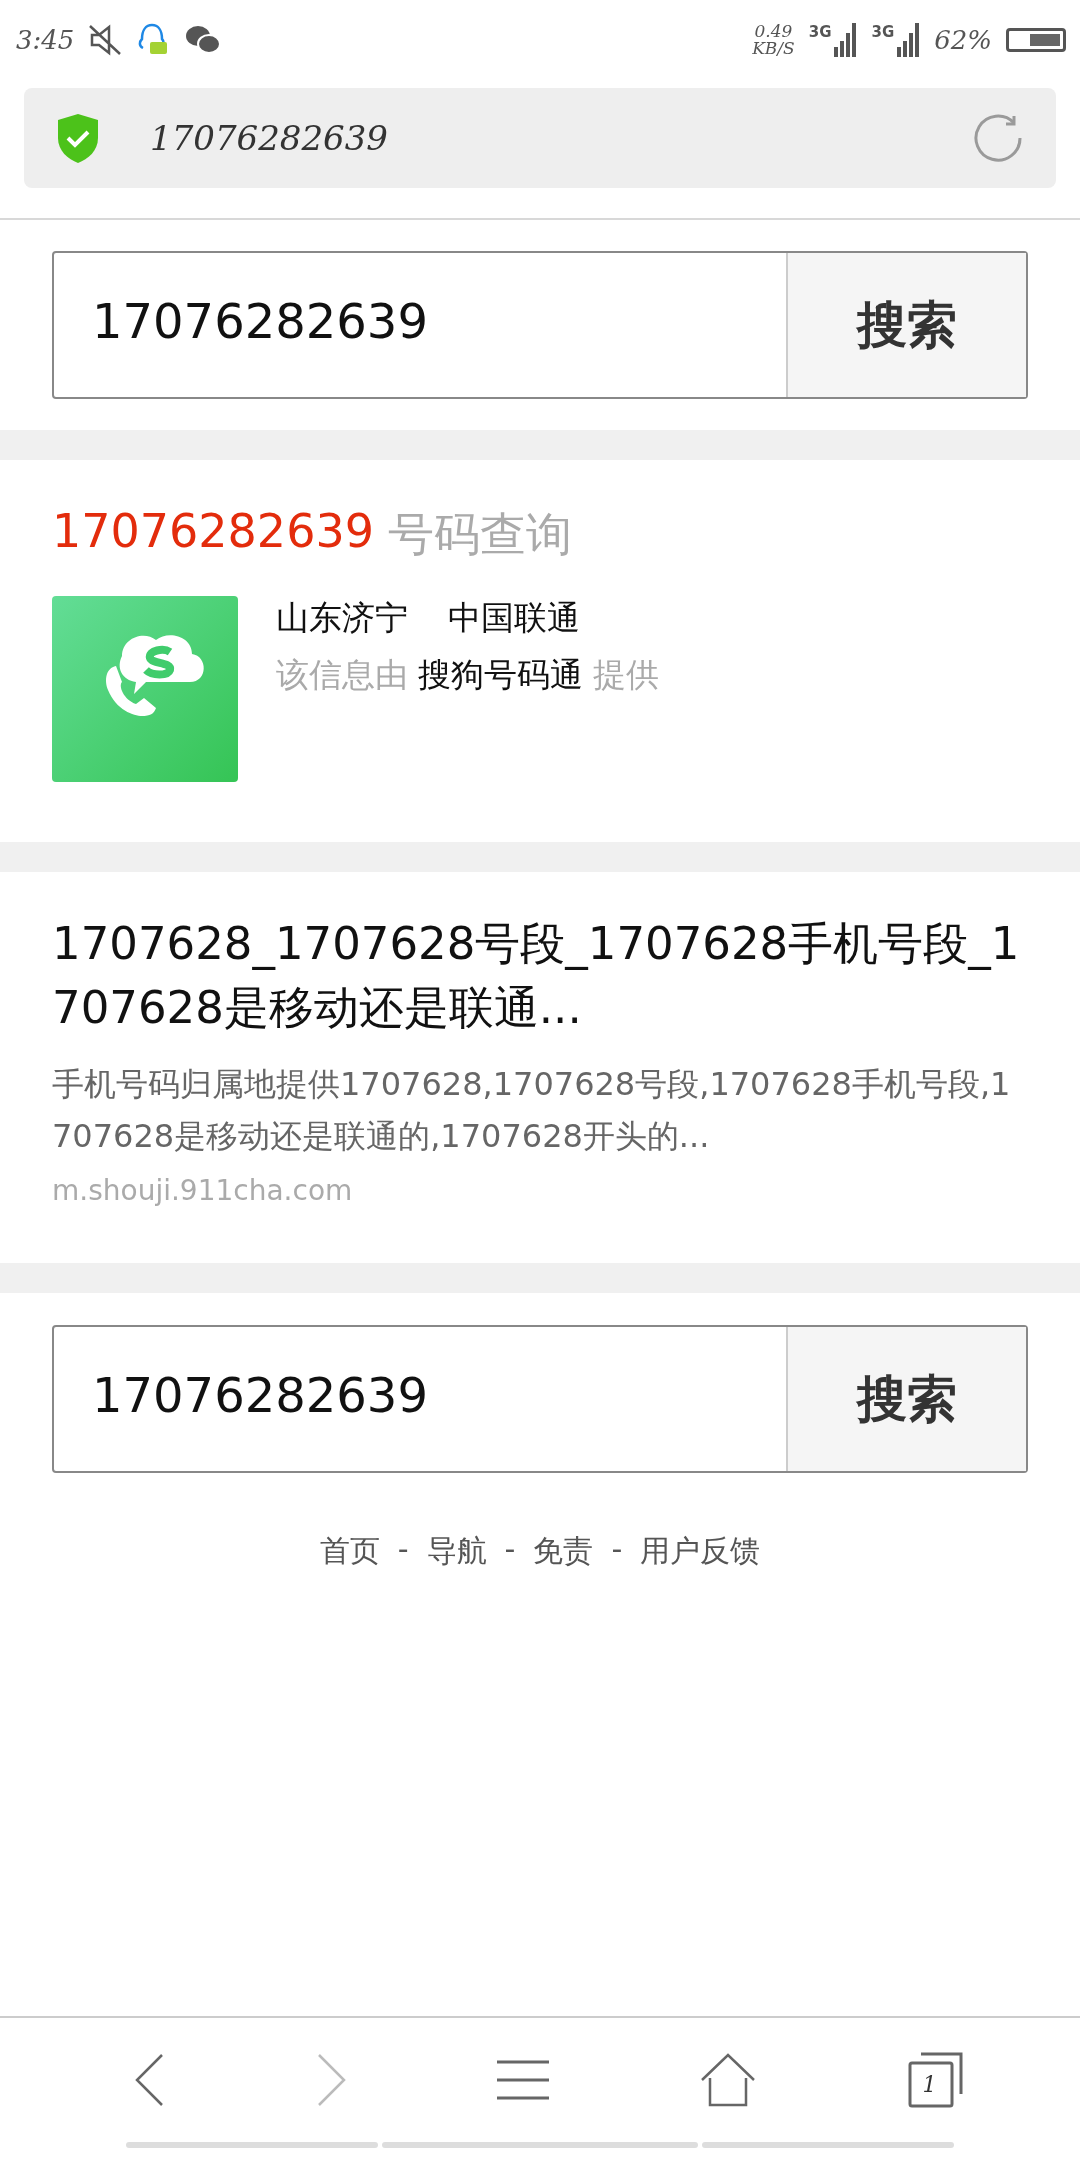 Image resolution: width=1080 pixels, height=2160 pixels. Describe the element at coordinates (523, 2080) in the screenshot. I see `menu-icon` at that location.